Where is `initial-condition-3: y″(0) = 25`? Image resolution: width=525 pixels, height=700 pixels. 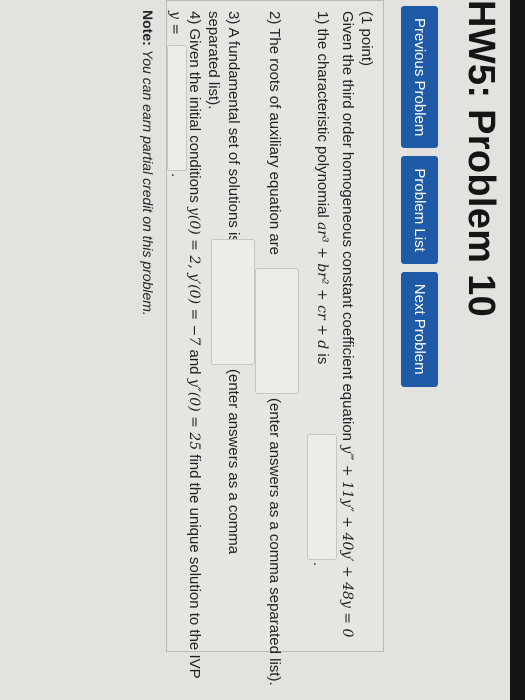
initial-condition-3: y″(0) = 25 is located at coordinates (194, 414).